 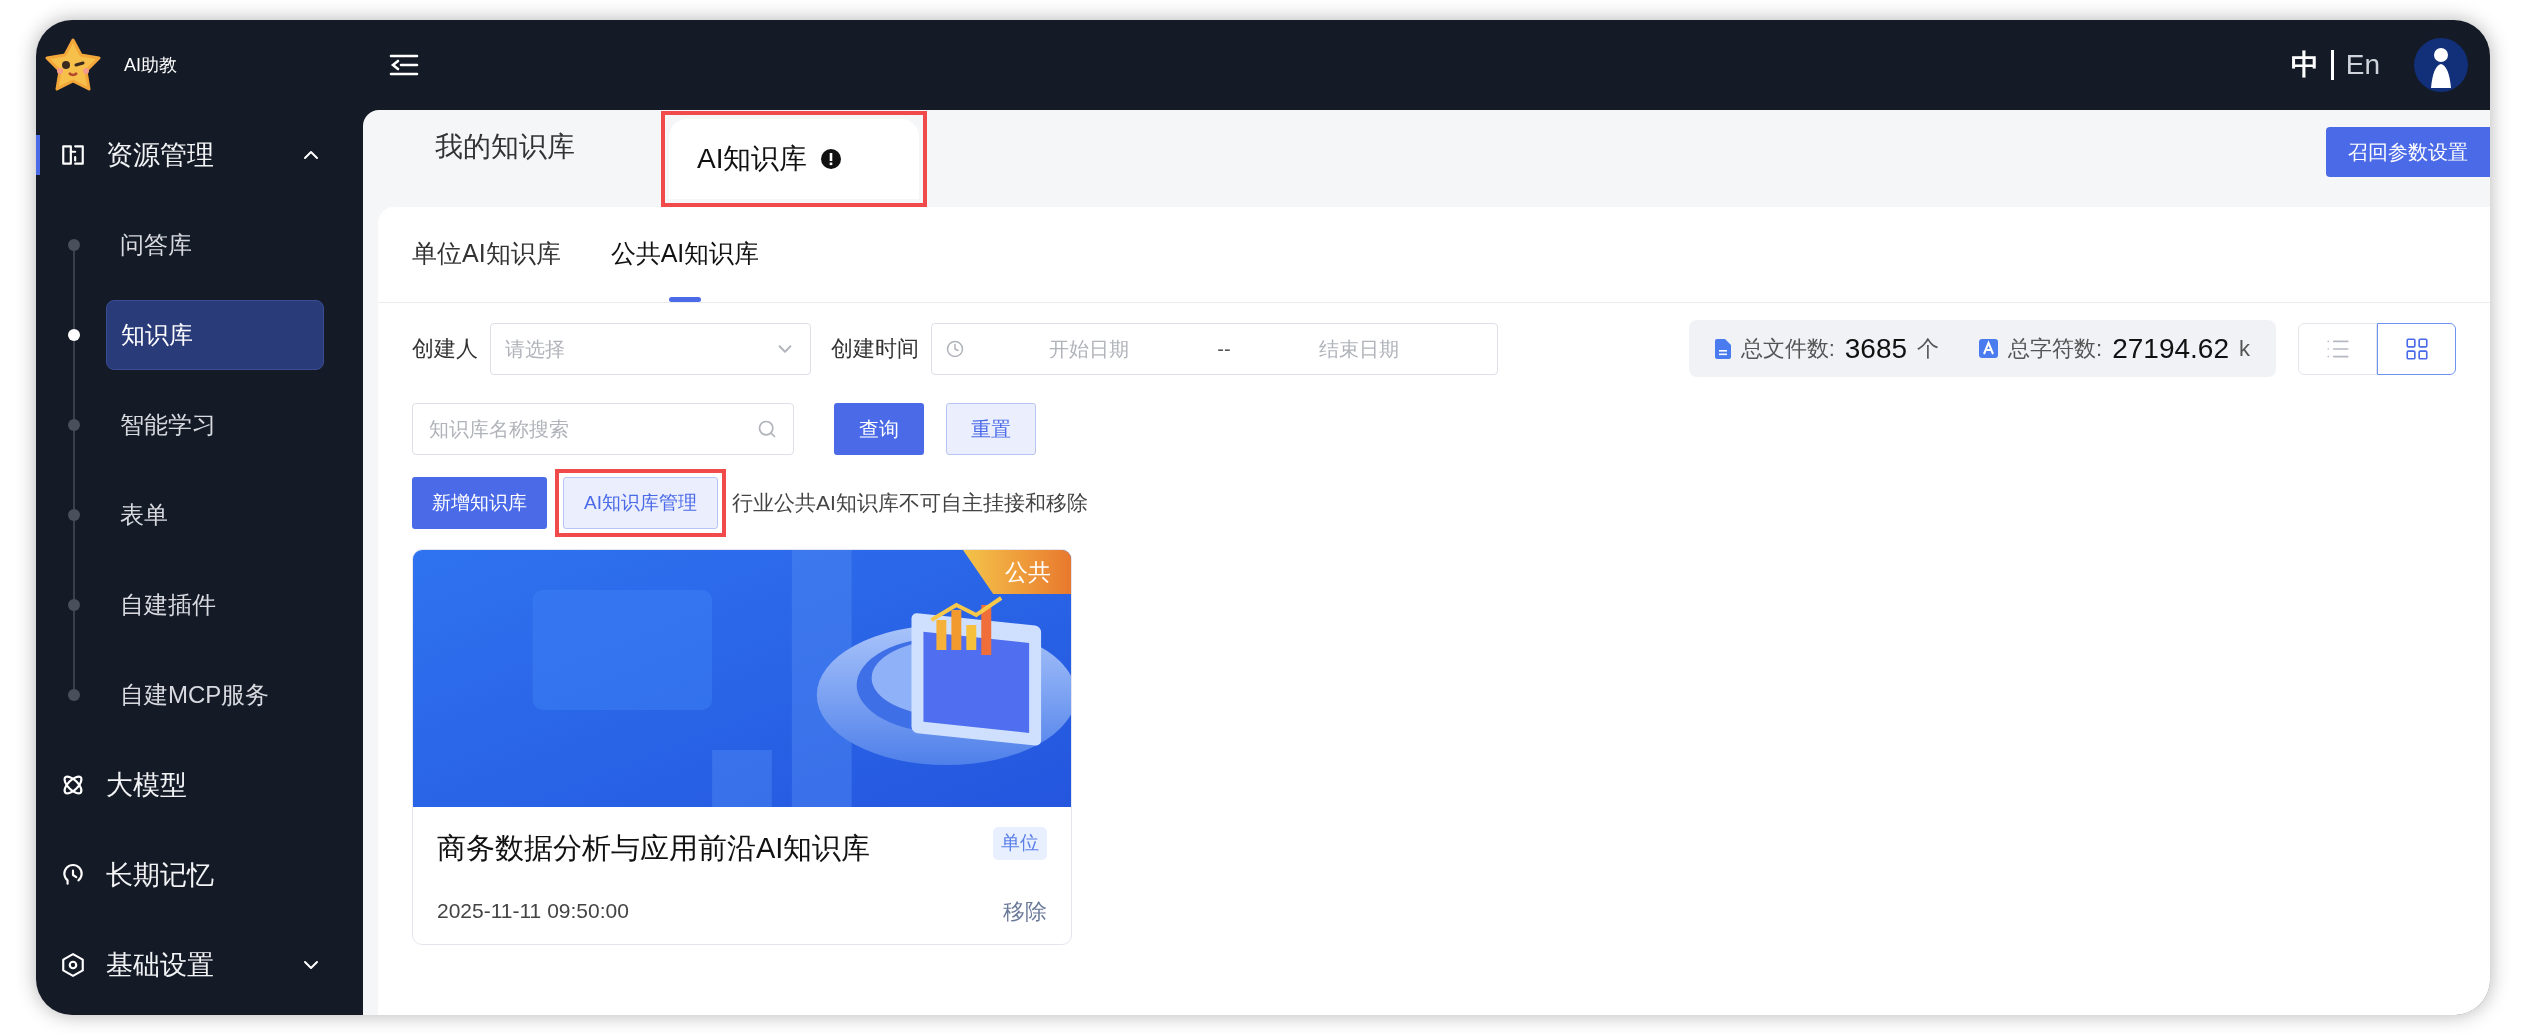 I want to click on submenu-item: 知识库, so click(x=215, y=335).